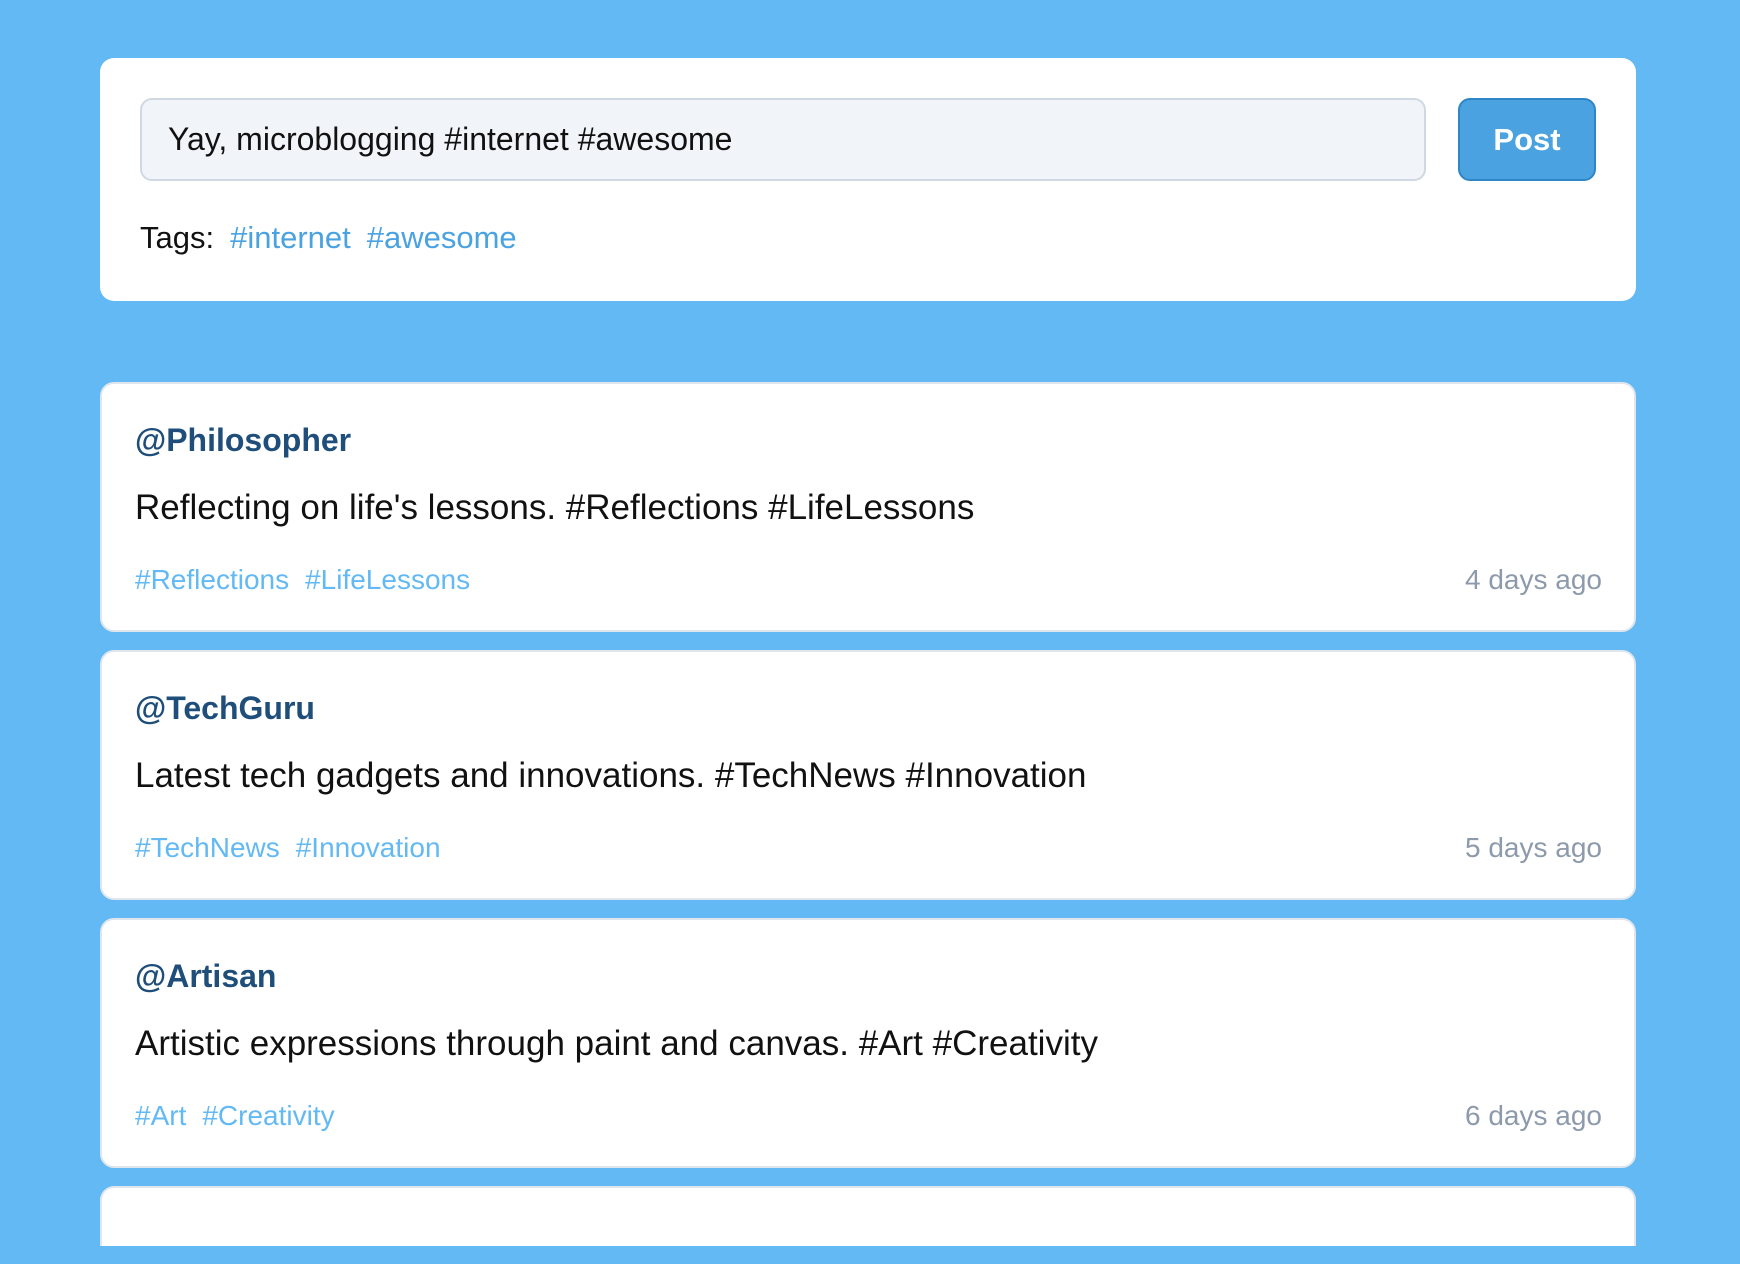  Describe the element at coordinates (1533, 1115) in the screenshot. I see `post-timestamp: 6 days ago` at that location.